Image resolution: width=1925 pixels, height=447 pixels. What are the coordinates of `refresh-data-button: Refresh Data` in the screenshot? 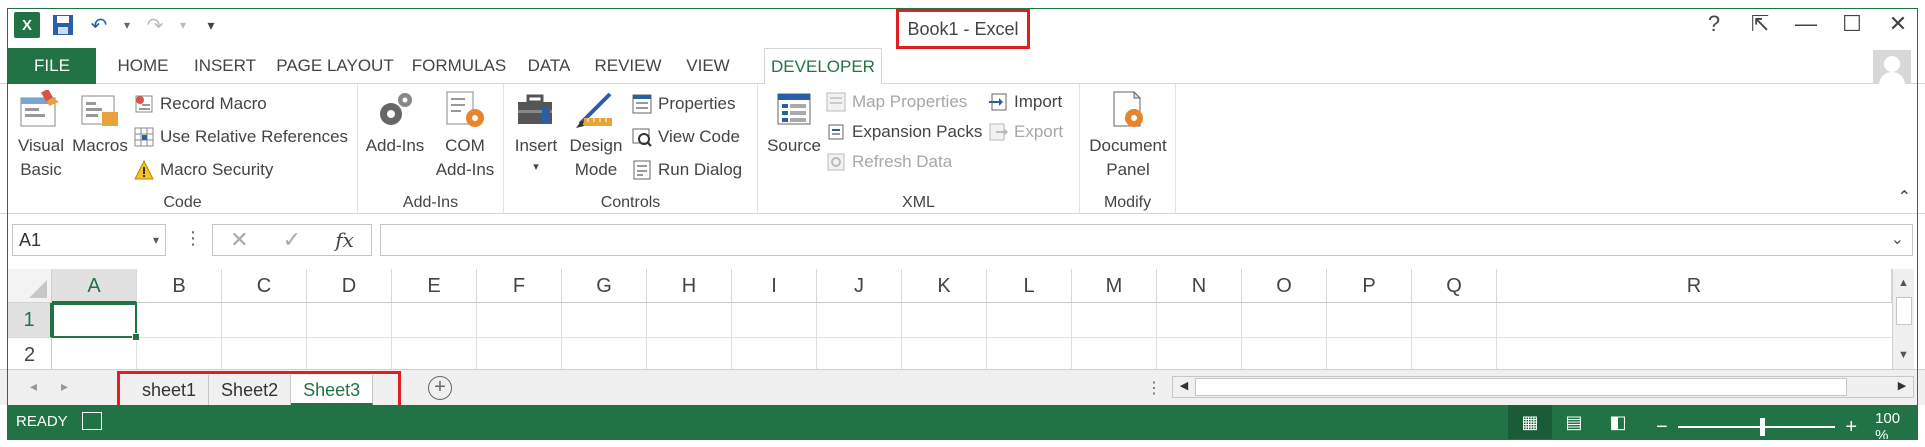 It's located at (889, 162).